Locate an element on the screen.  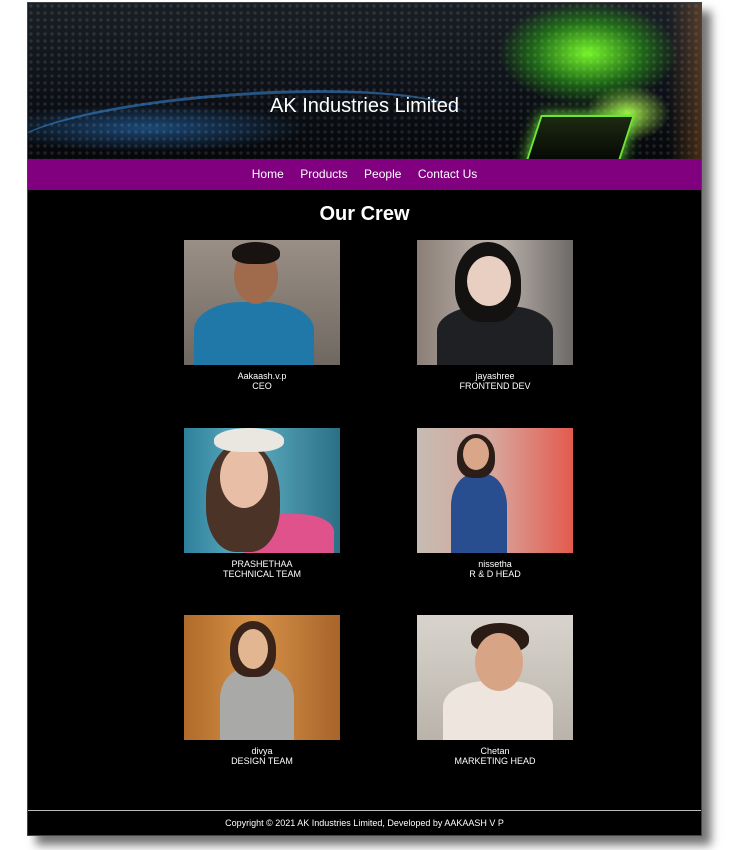
crew-card: divya DESIGN TEAM is located at coordinates (262, 690).